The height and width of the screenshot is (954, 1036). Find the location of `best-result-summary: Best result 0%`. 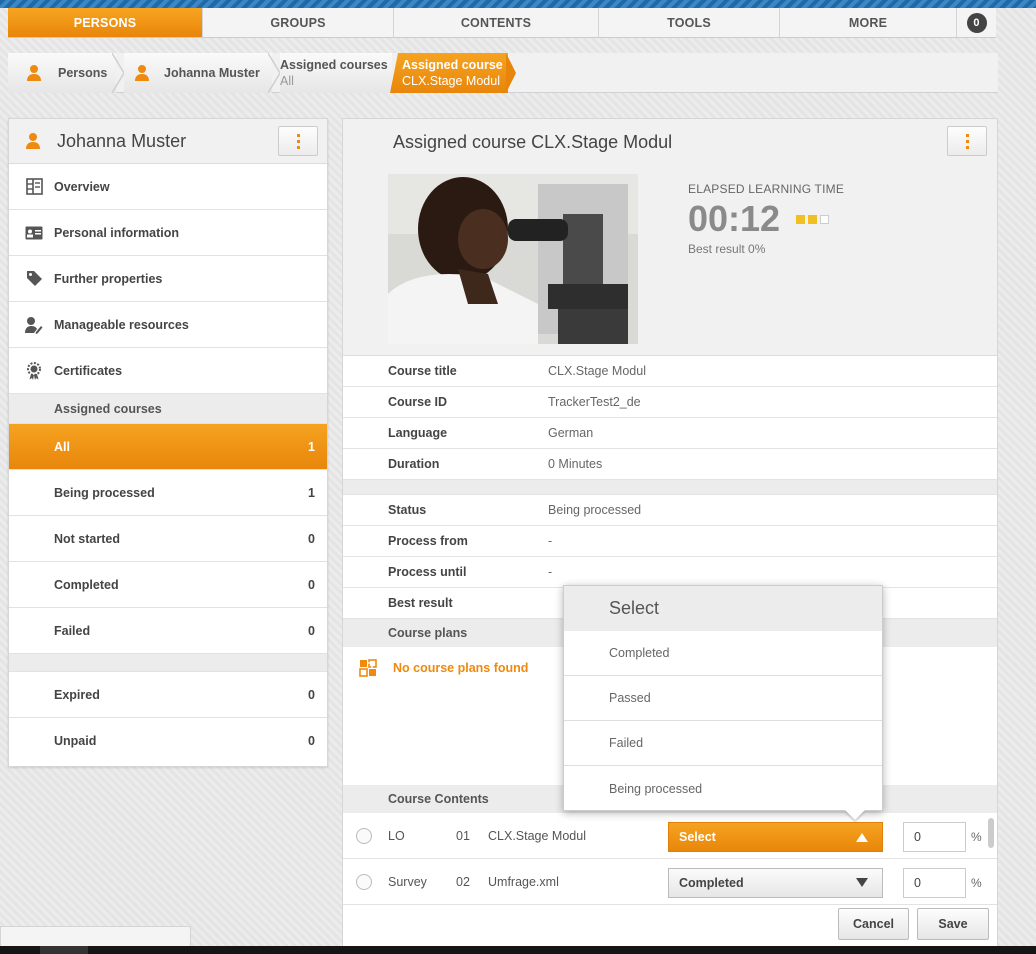

best-result-summary: Best result 0% is located at coordinates (727, 249).